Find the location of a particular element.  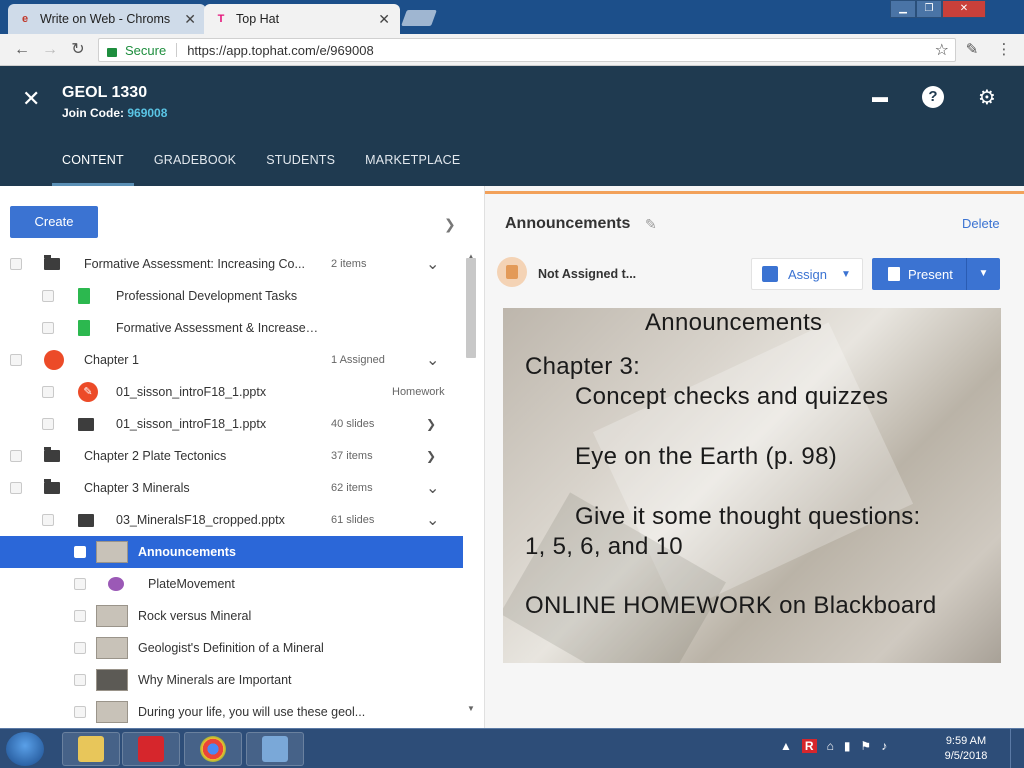

new-tab-button is located at coordinates (419, 18).